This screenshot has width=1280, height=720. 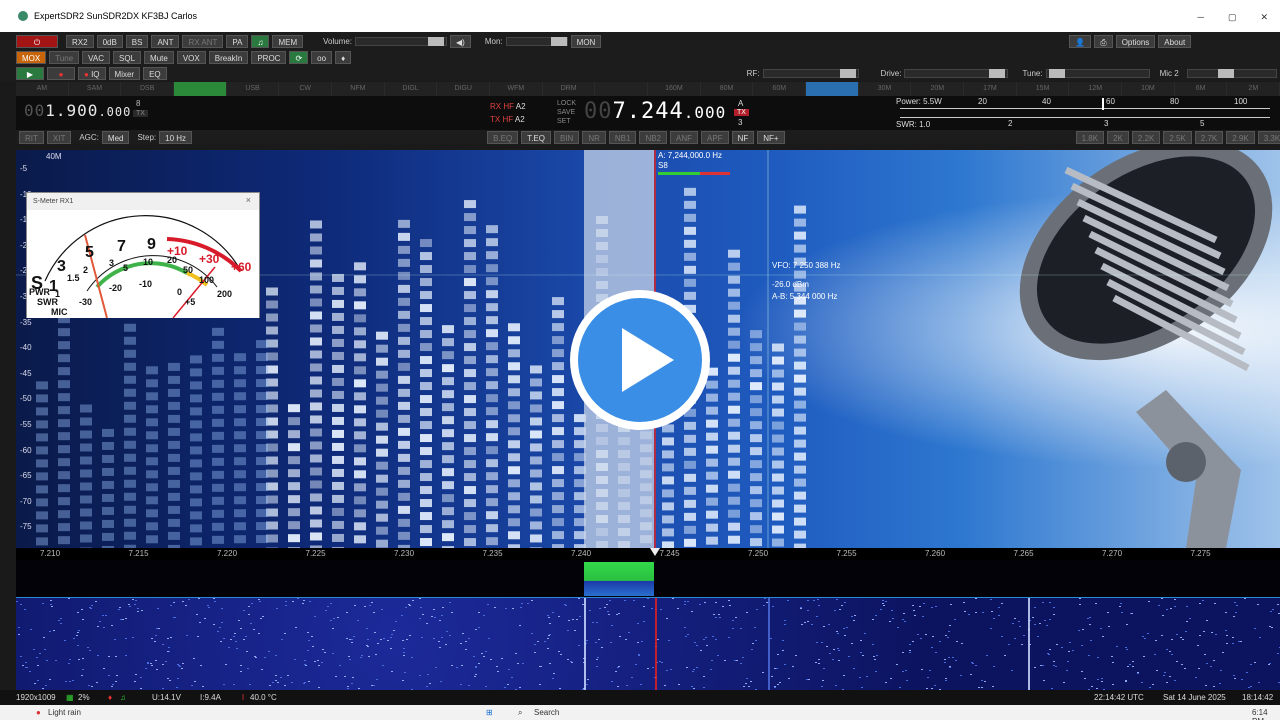 What do you see at coordinates (1201, 17) in the screenshot?
I see `minimize-icon: ─` at bounding box center [1201, 17].